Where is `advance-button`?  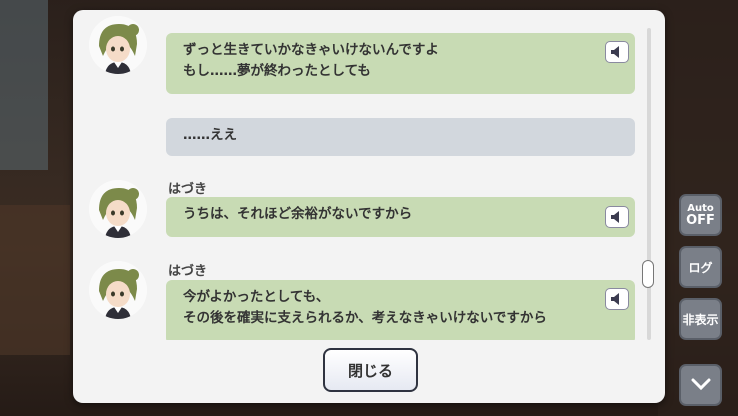
advance-button is located at coordinates (700, 385).